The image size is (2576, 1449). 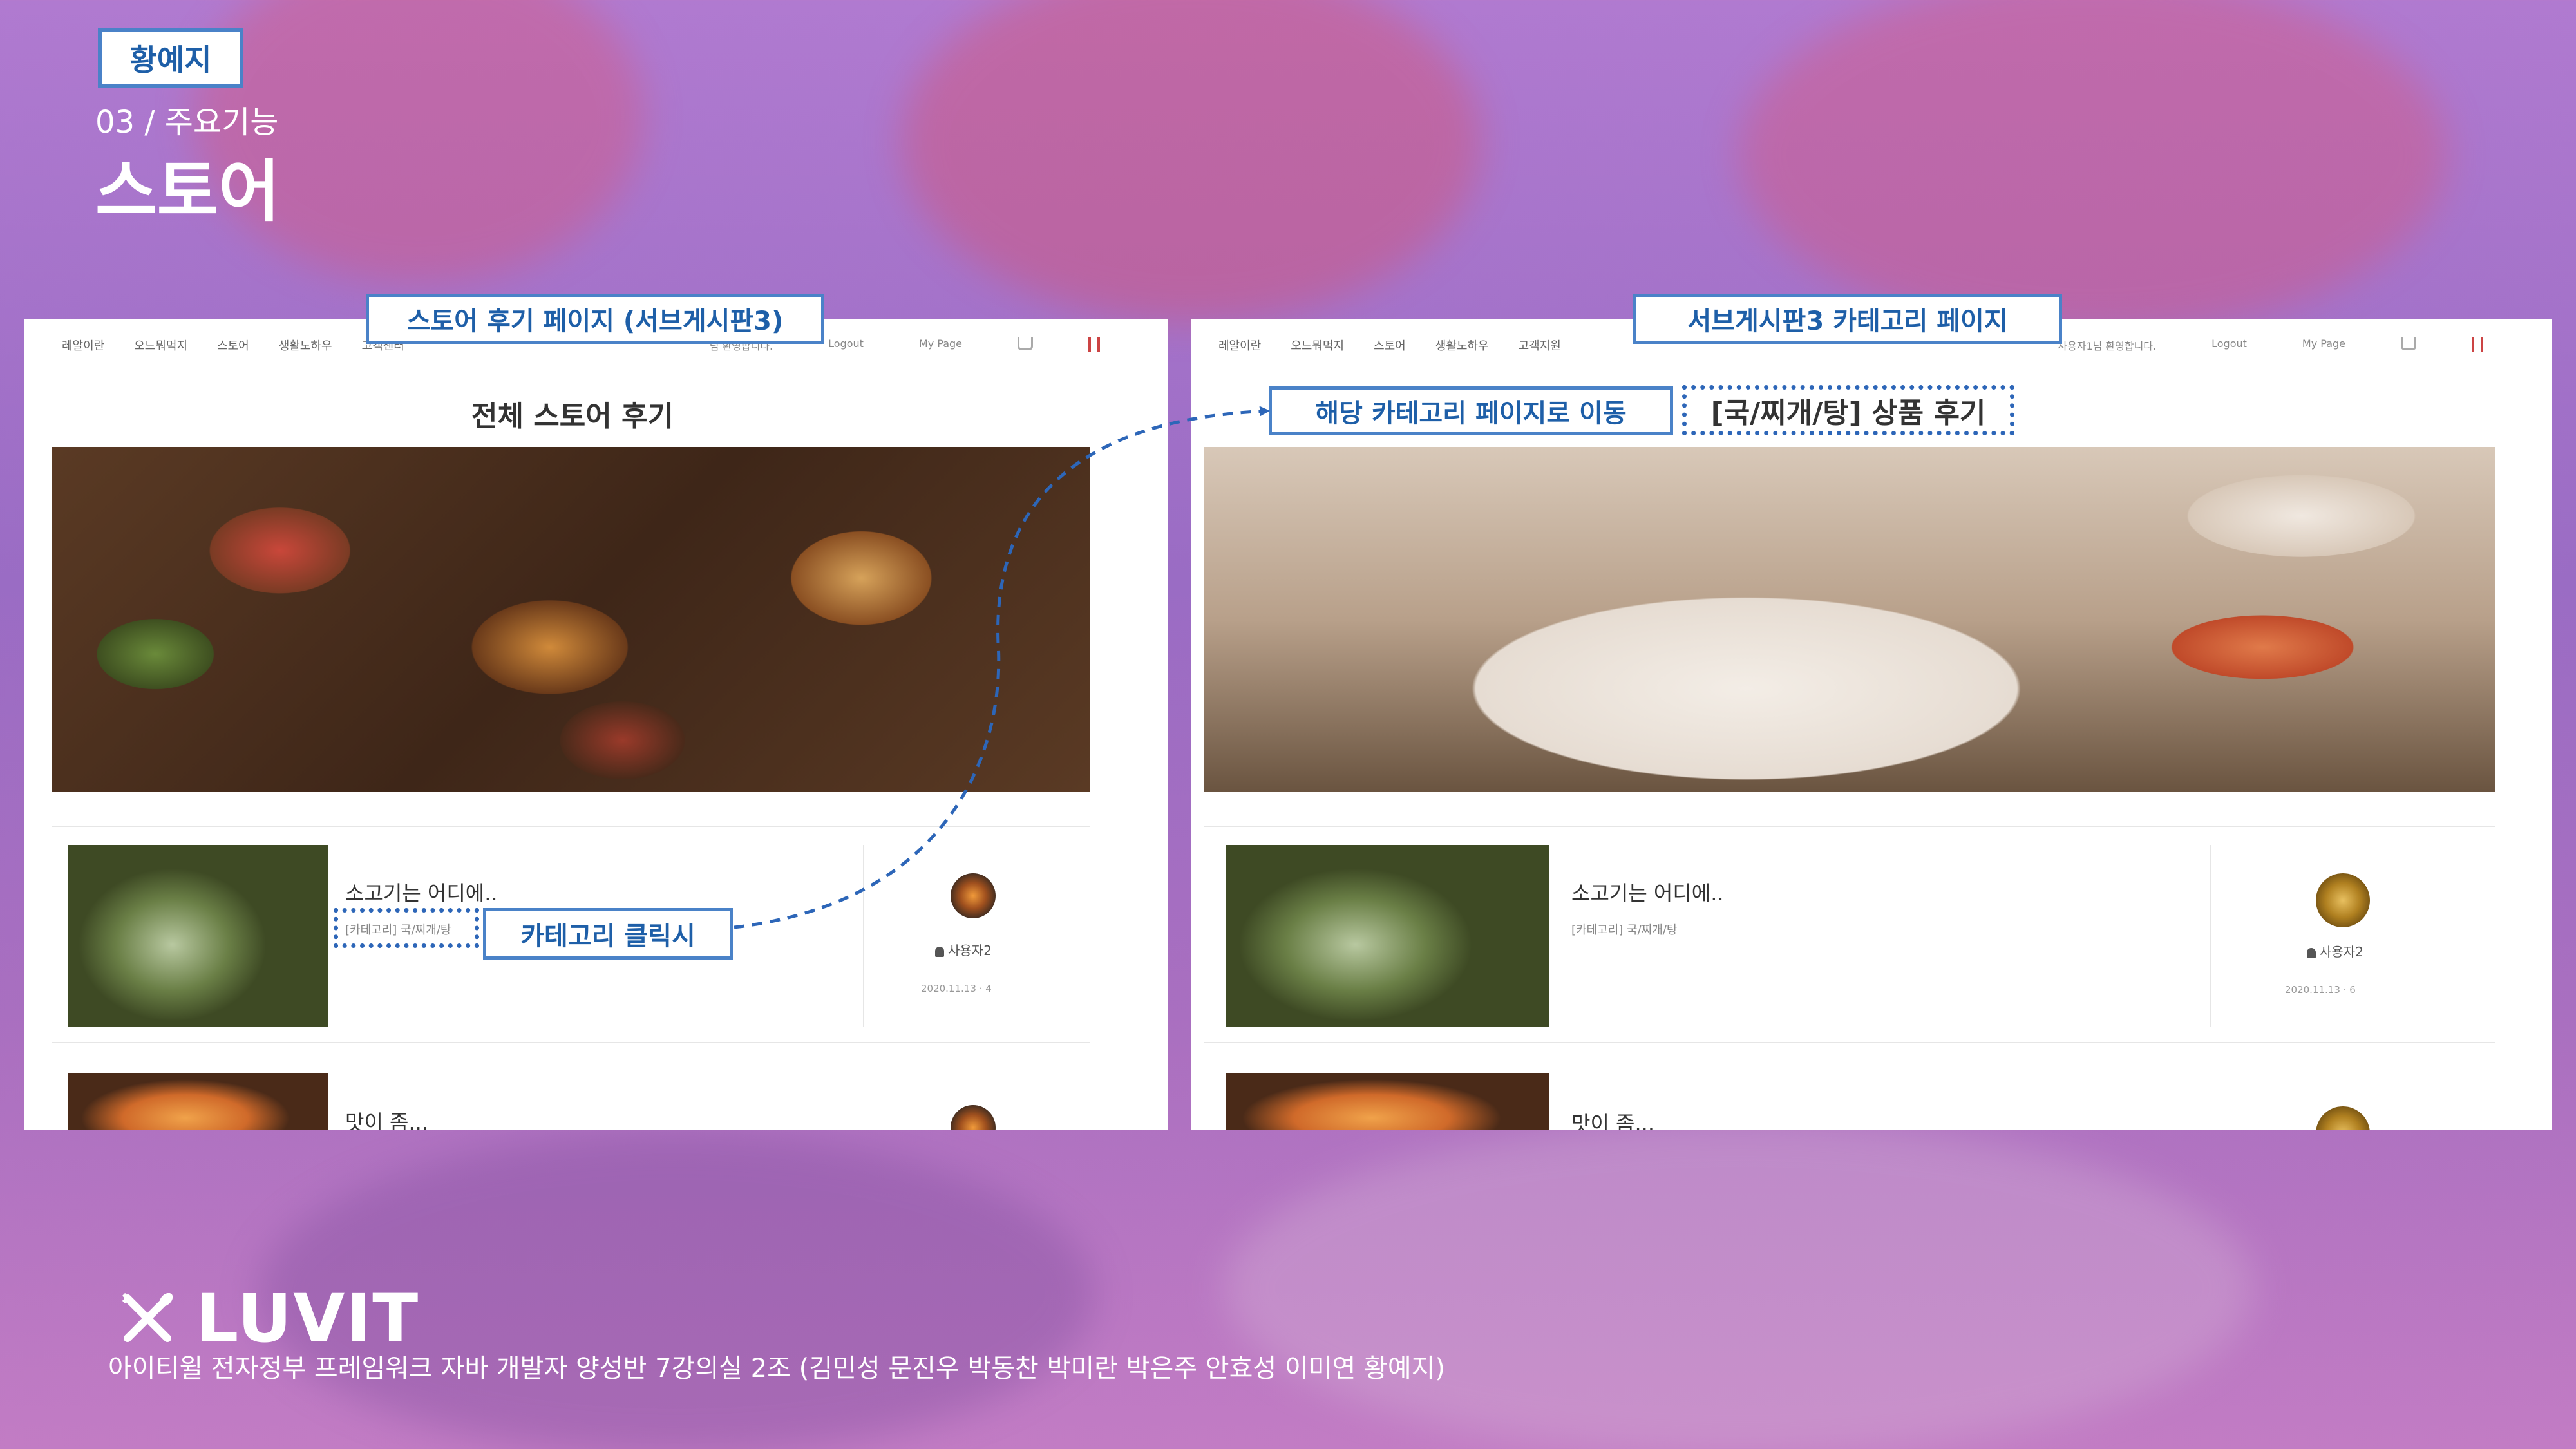 I want to click on fork-spoon-icon, so click(x=147, y=1318).